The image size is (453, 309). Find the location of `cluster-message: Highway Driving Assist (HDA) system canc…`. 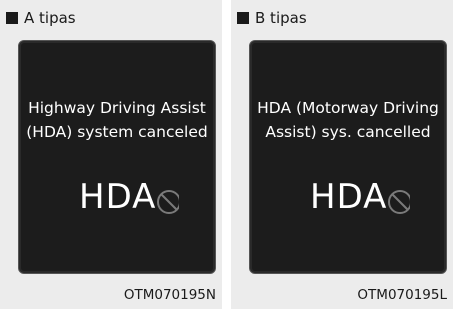

cluster-message: Highway Driving Assist (HDA) system canc… is located at coordinates (117, 120).